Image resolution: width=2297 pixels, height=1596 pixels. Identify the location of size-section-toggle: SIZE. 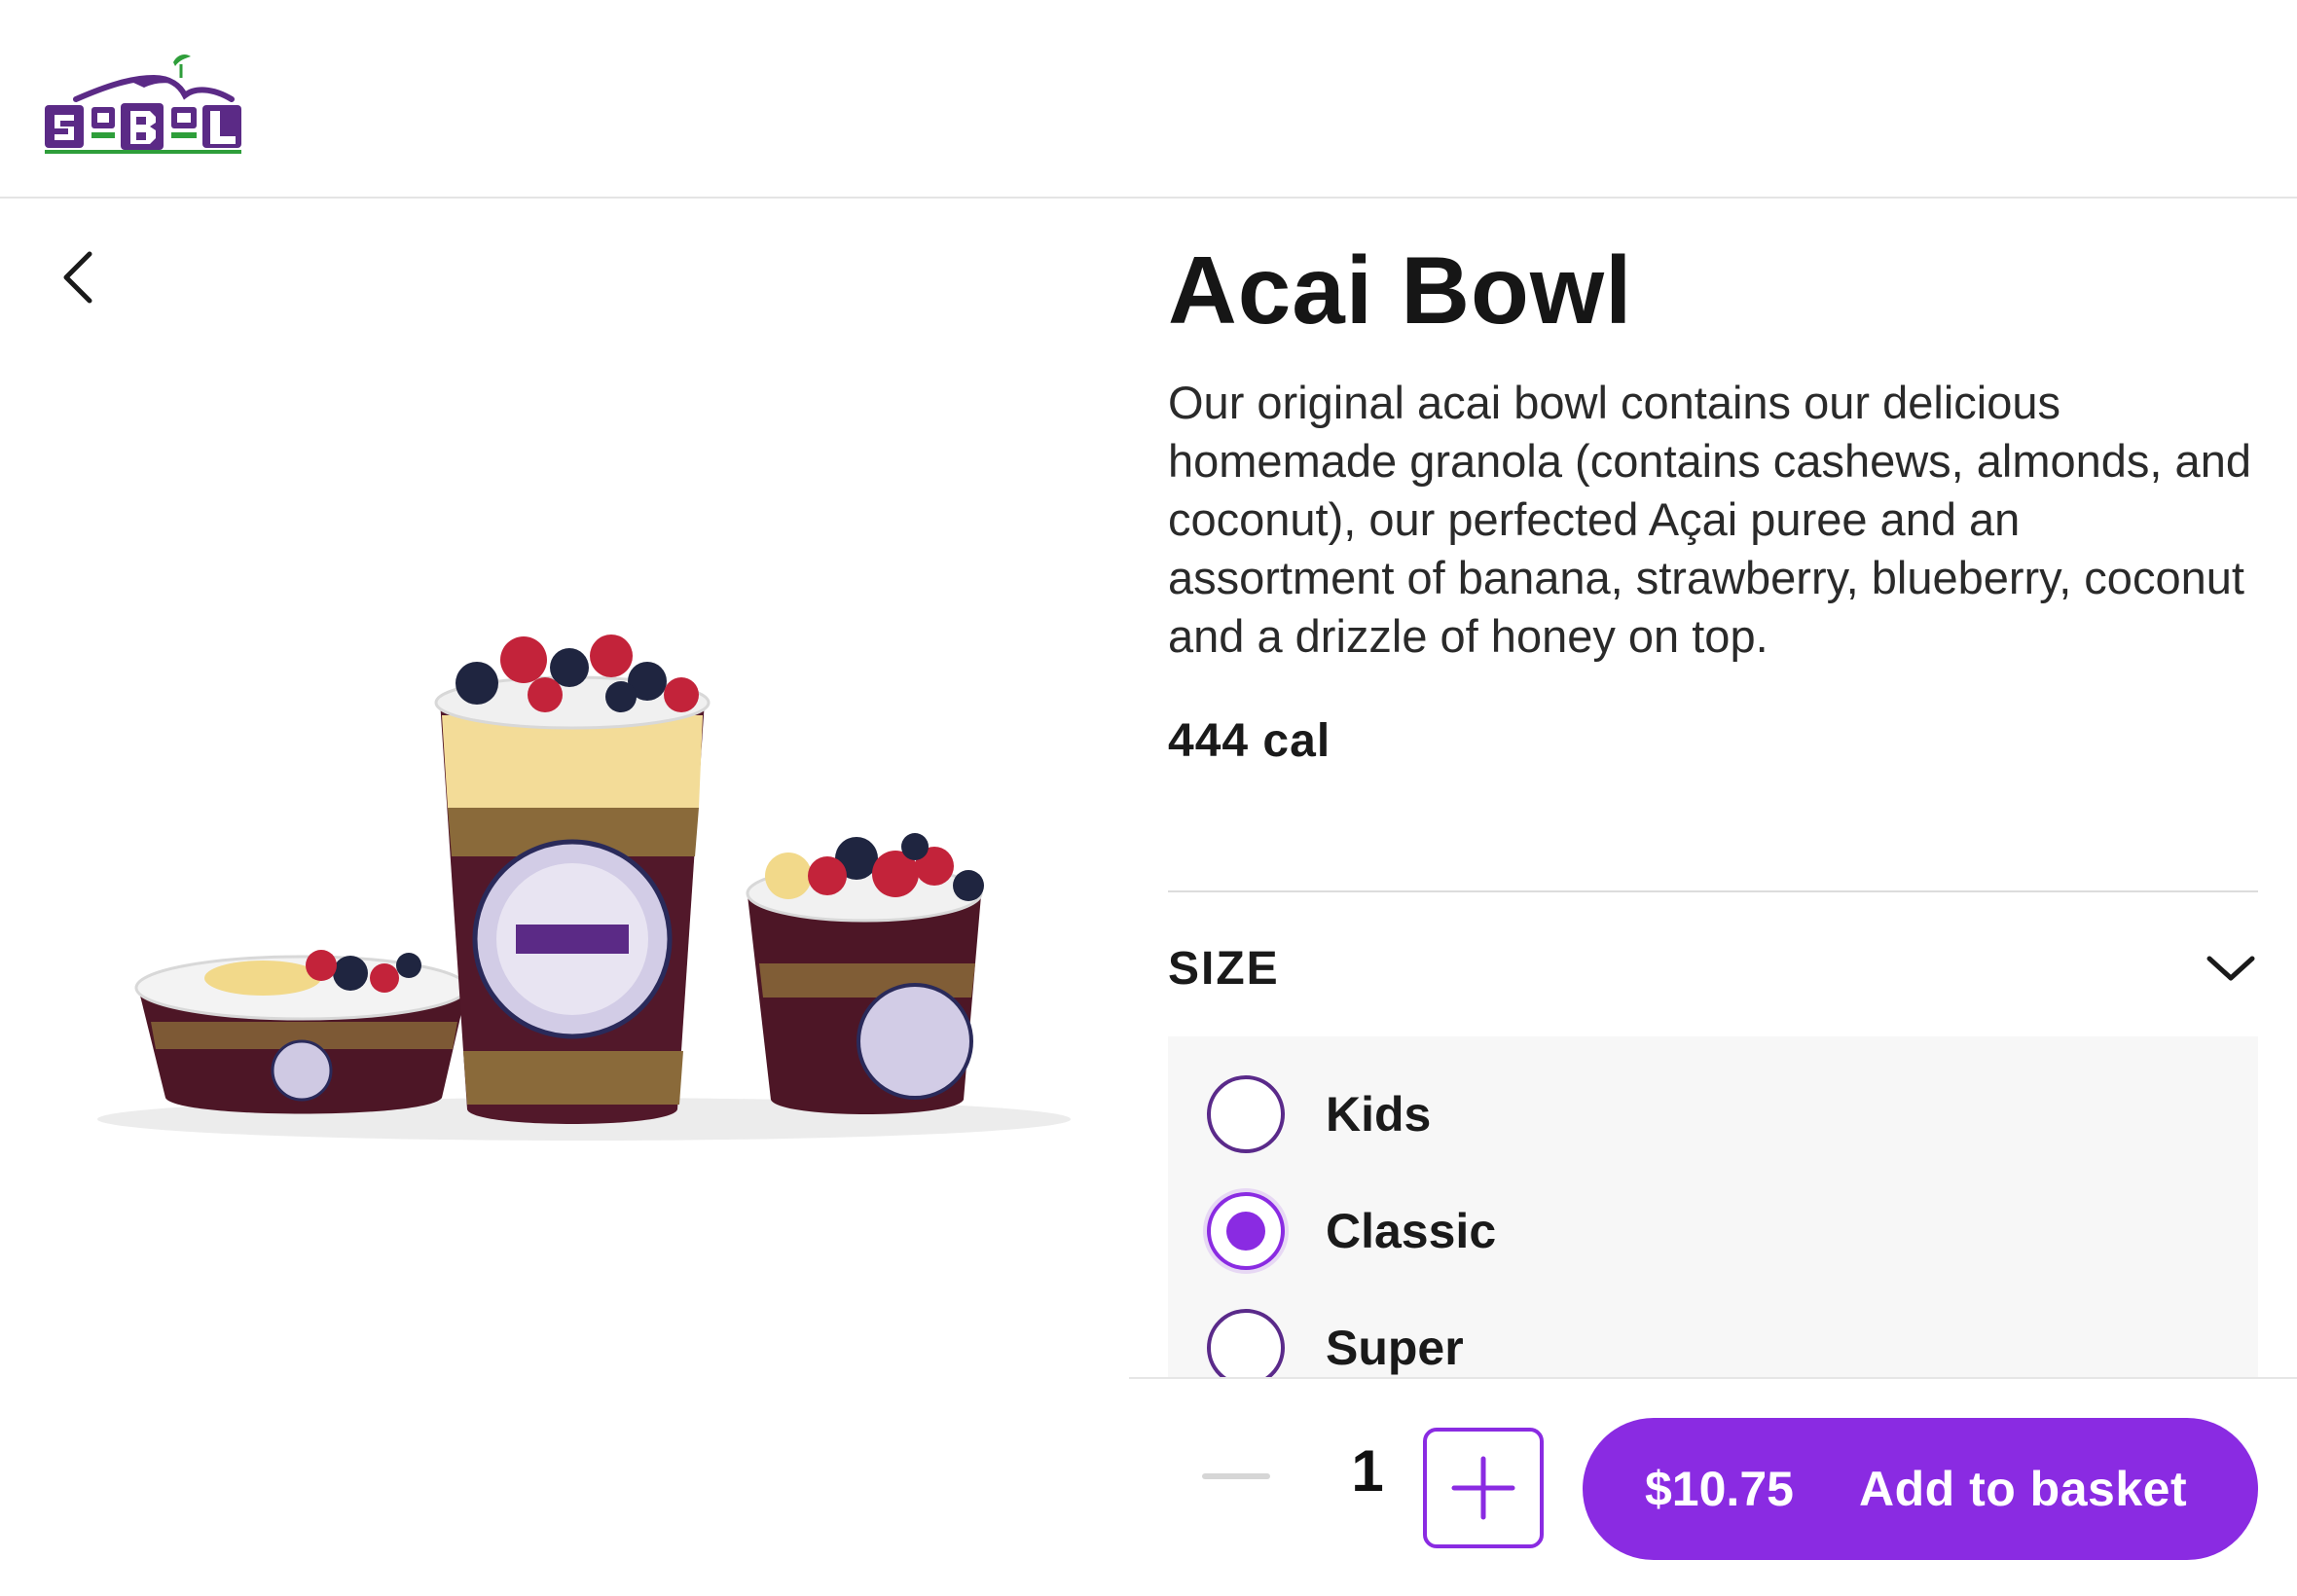
(1713, 968).